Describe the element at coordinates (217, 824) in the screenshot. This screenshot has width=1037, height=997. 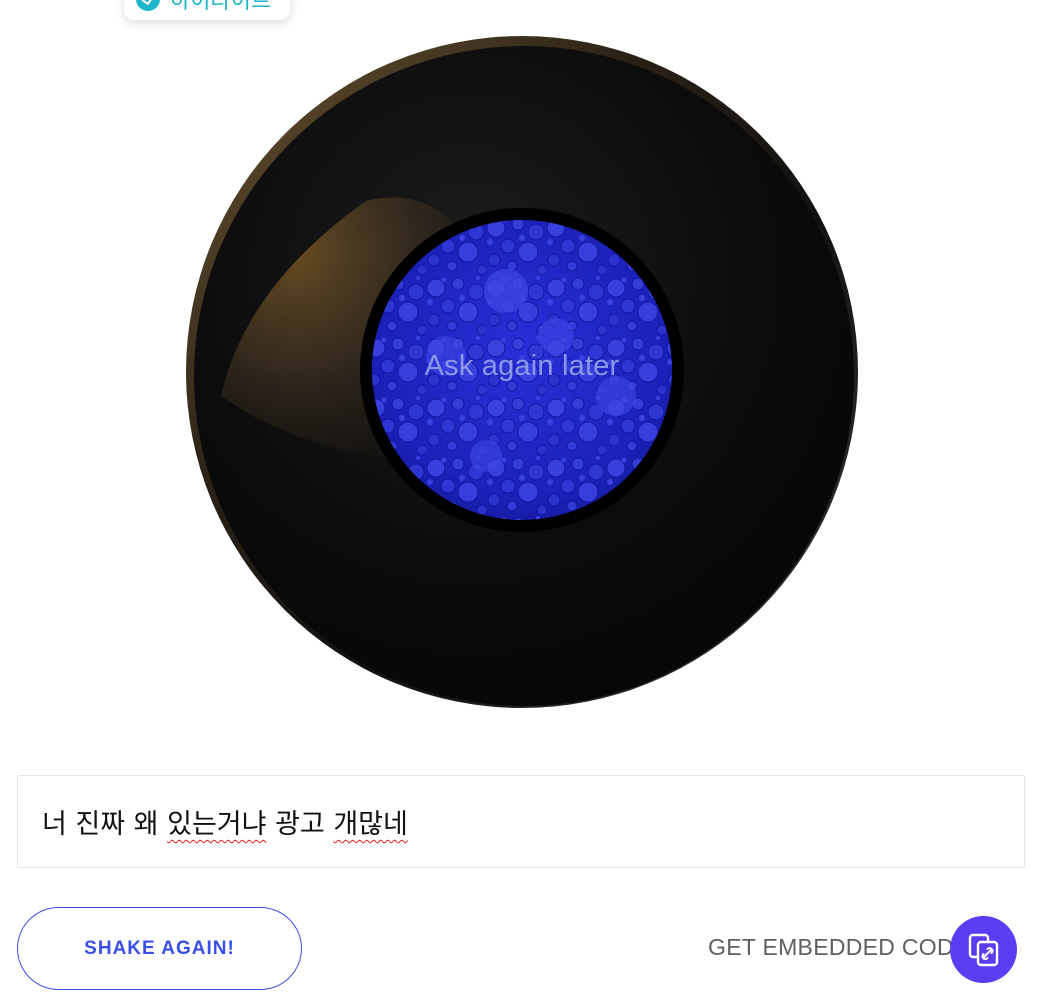
I see `question-part-misspelled: 있는거냐` at that location.